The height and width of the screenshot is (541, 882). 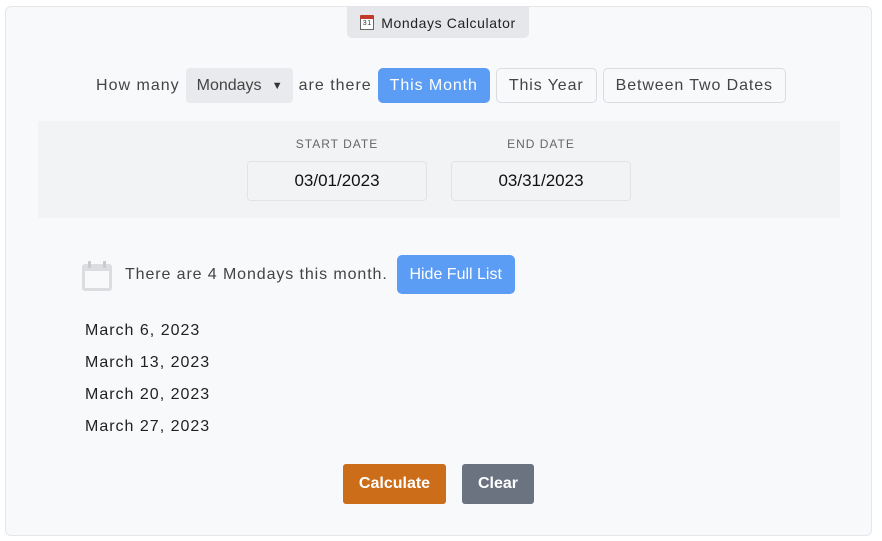 What do you see at coordinates (148, 394) in the screenshot?
I see `list-item: March 20, 2023` at bounding box center [148, 394].